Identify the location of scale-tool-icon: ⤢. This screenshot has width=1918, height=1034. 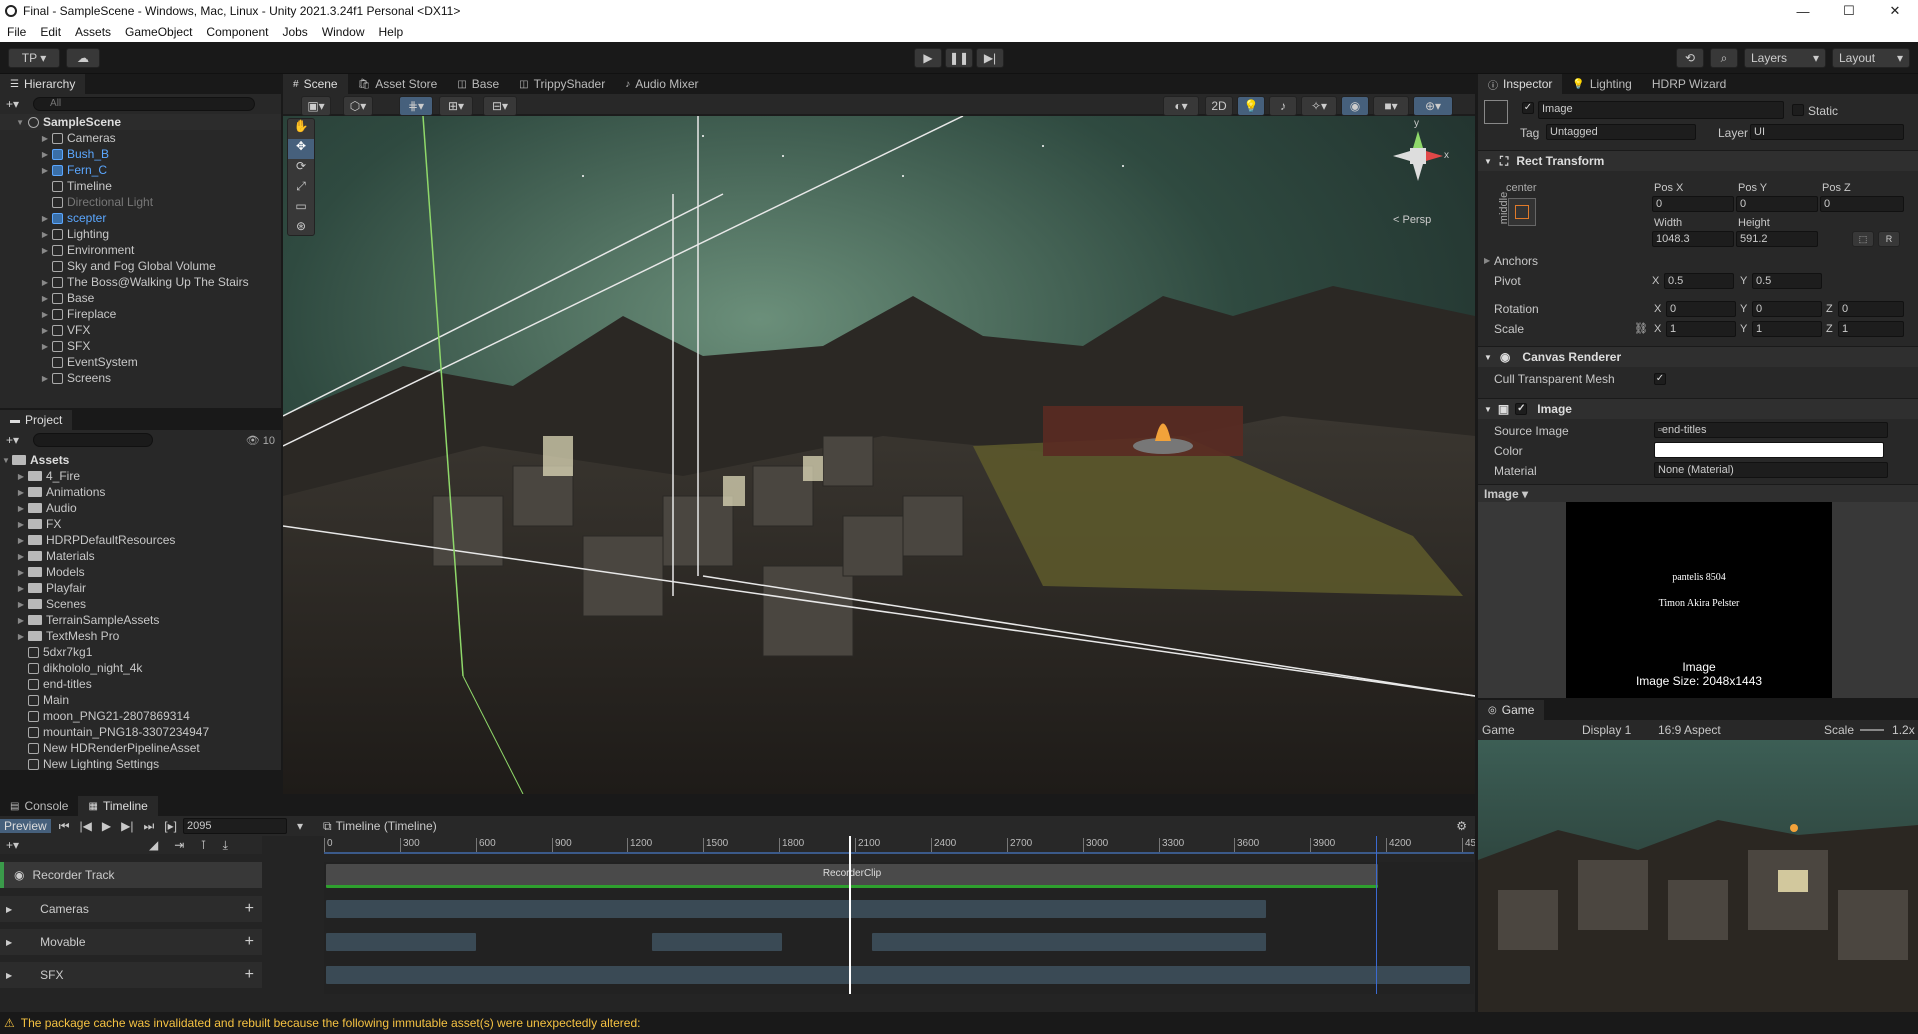
(301, 189).